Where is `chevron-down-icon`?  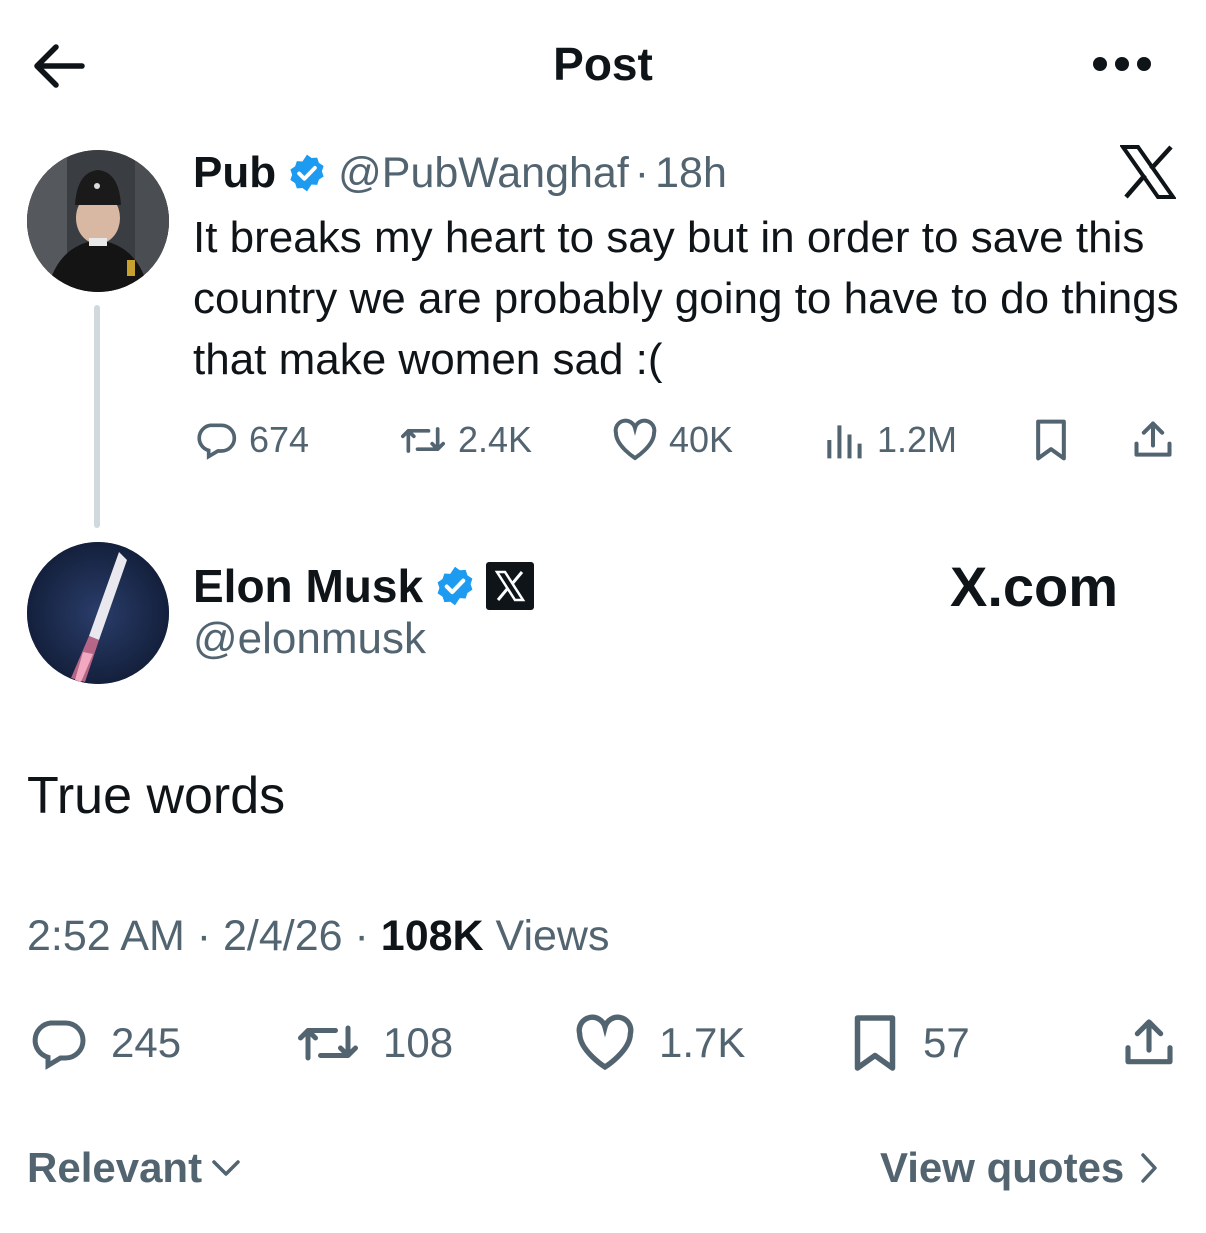 chevron-down-icon is located at coordinates (226, 1168).